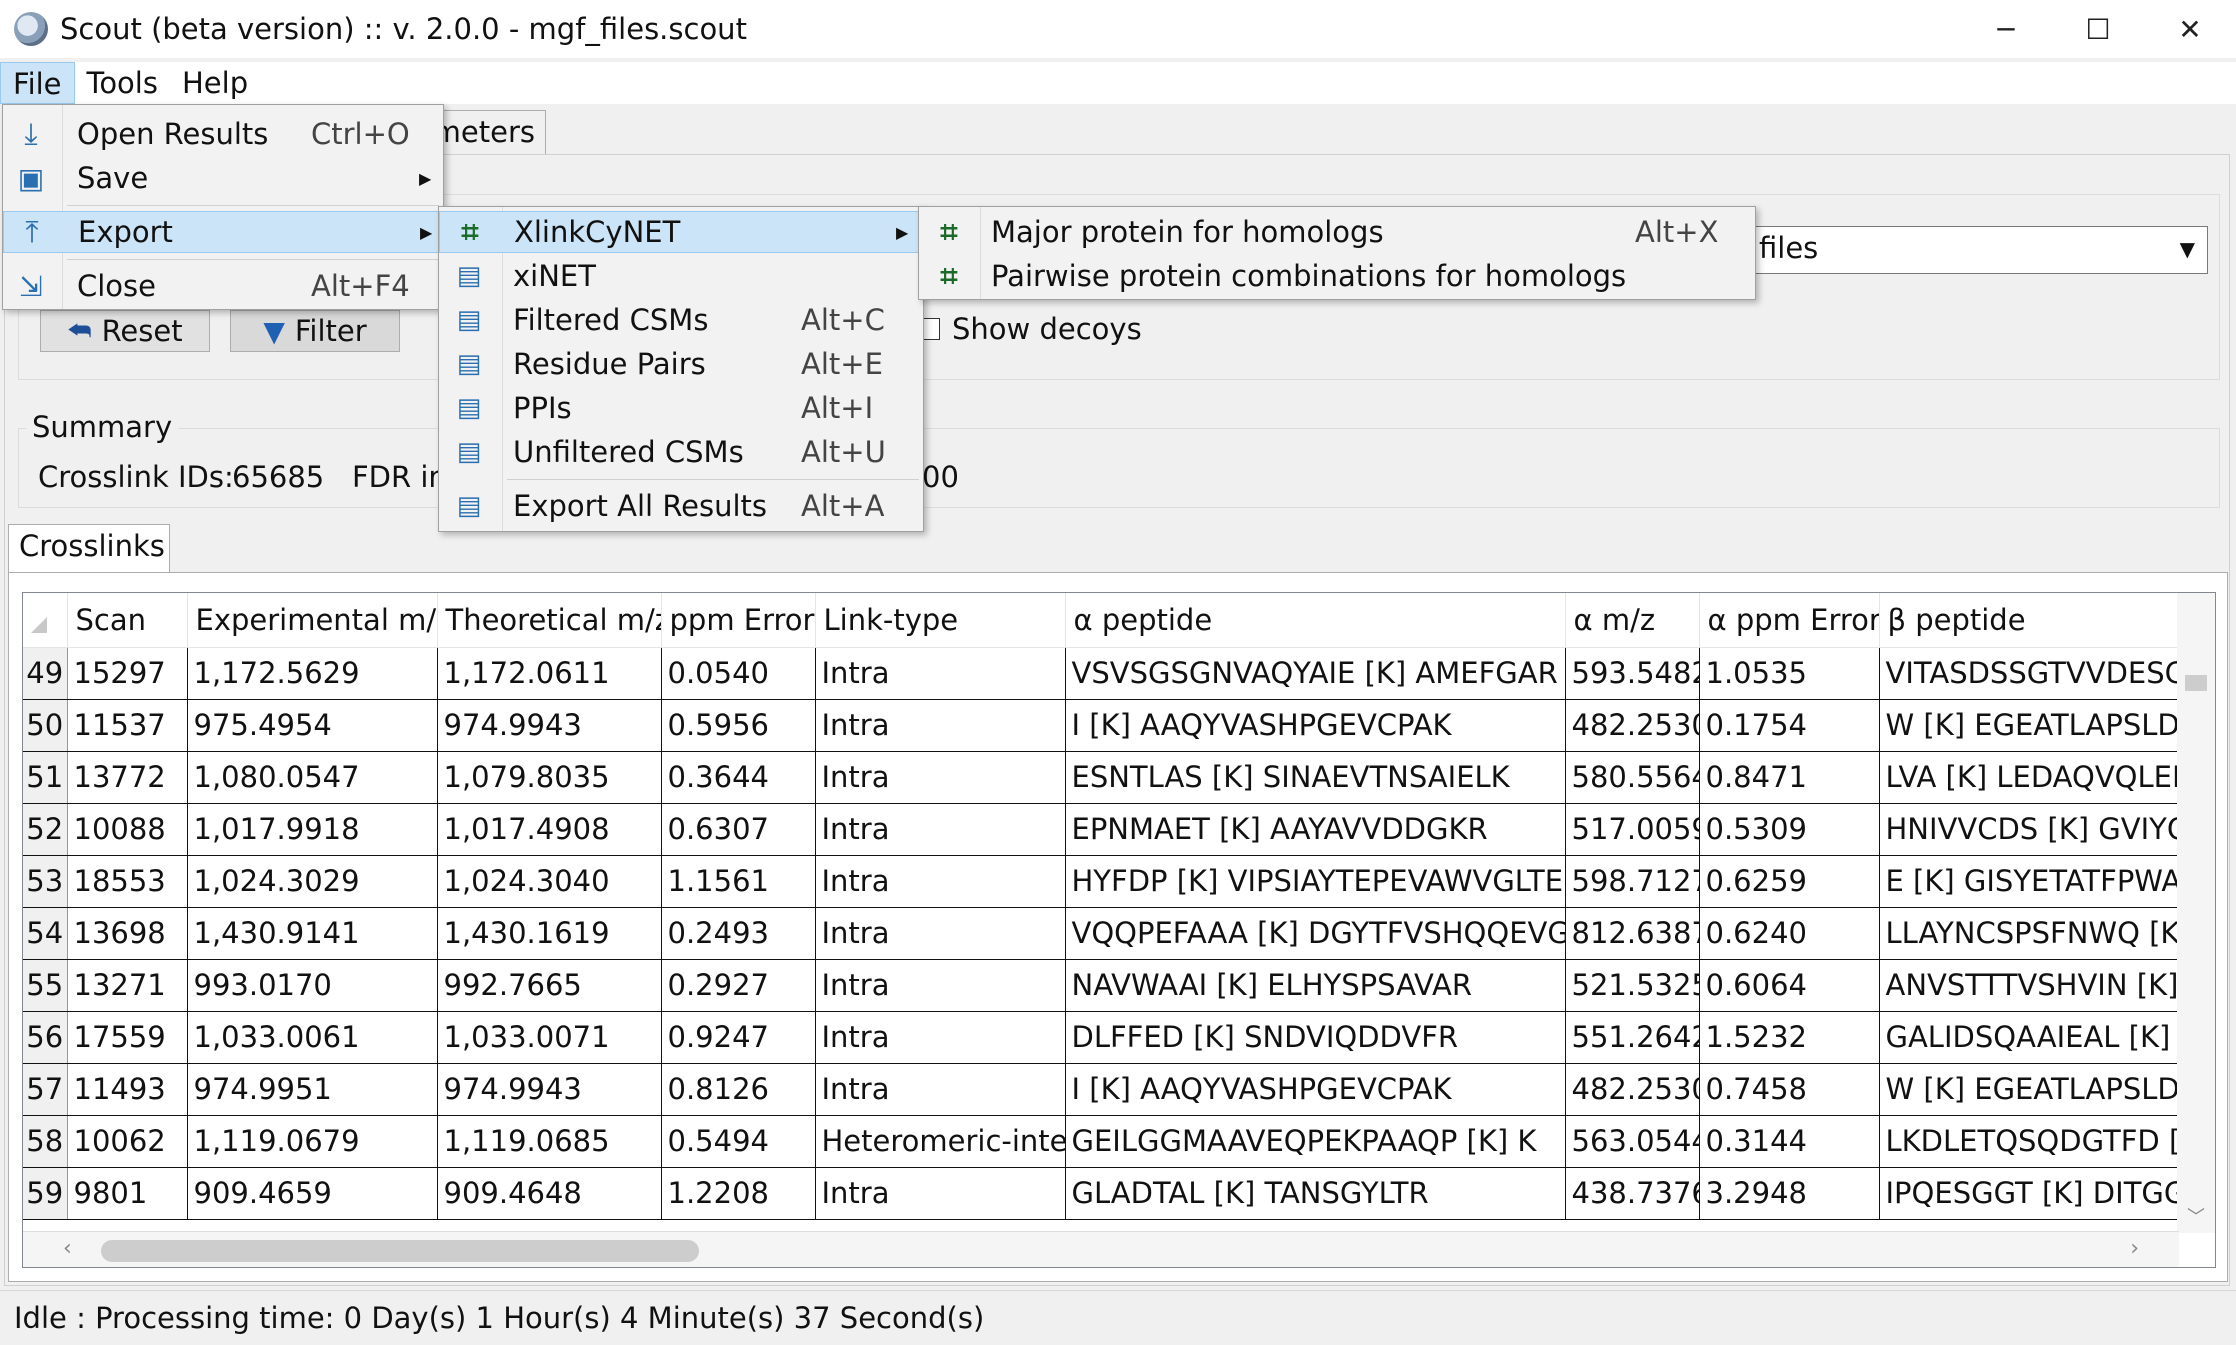 This screenshot has height=1345, width=2236. What do you see at coordinates (681, 452) in the screenshot?
I see `menu-item-unfiltered-csms: ▤ Unfiltered CSMs Alt+U` at bounding box center [681, 452].